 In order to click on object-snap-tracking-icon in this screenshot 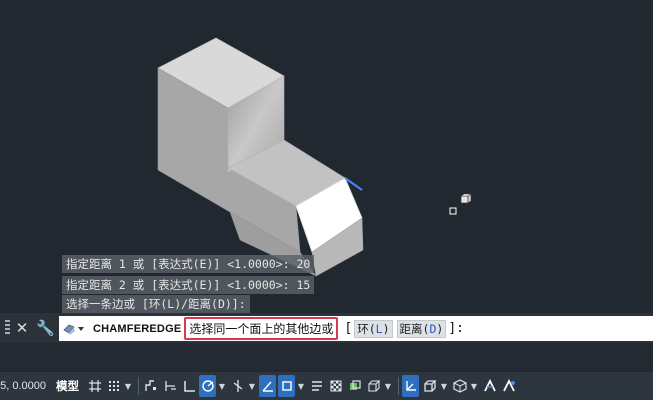, I will do `click(267, 386)`.